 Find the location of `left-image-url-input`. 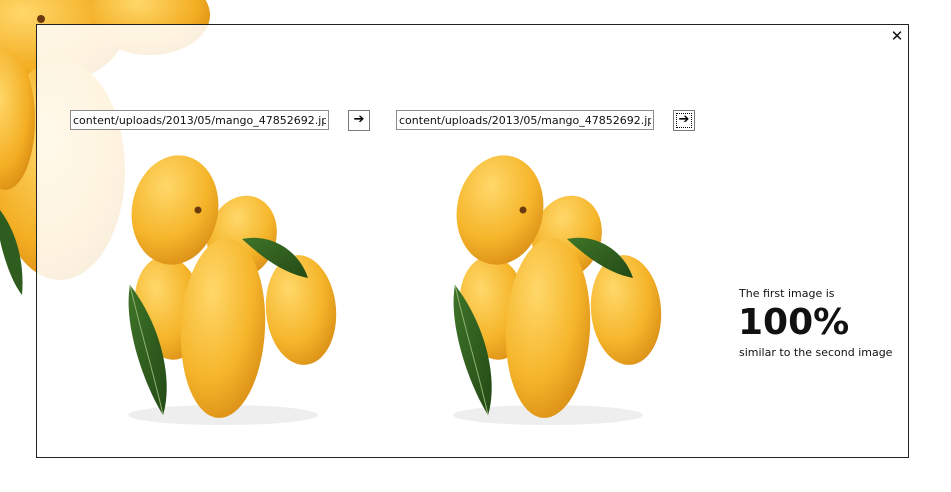

left-image-url-input is located at coordinates (199, 120).